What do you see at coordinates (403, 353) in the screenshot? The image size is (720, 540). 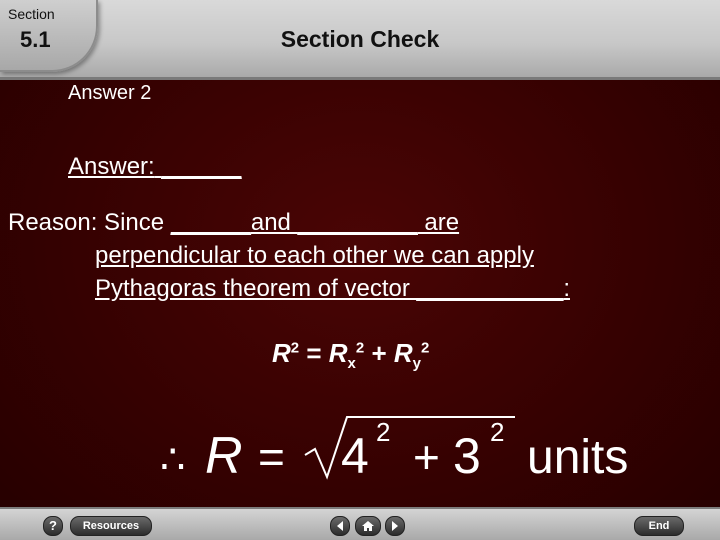 I see `formula-t2: R` at bounding box center [403, 353].